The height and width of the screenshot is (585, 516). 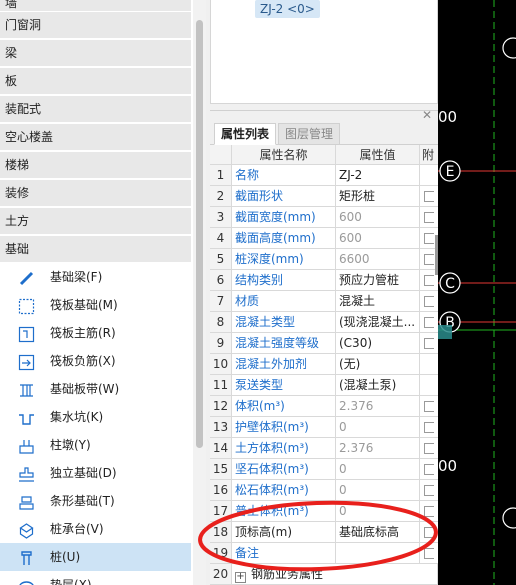 What do you see at coordinates (324, 553) in the screenshot?
I see `property-row: 19 备注` at bounding box center [324, 553].